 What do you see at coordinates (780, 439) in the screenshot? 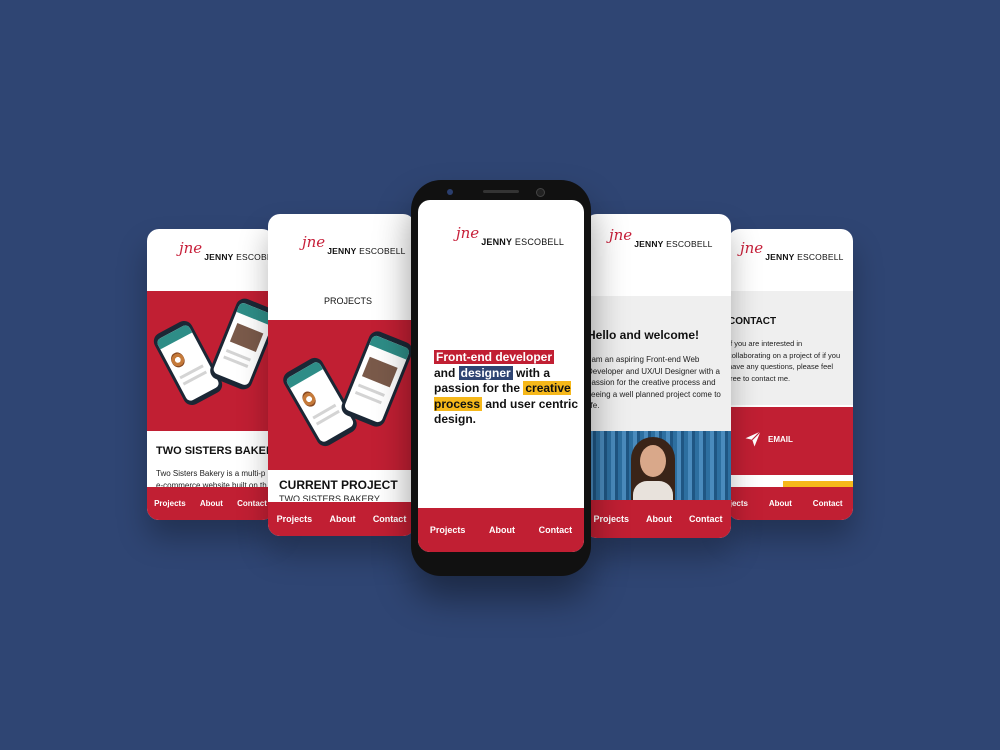
I see `email-label: EMAIL` at bounding box center [780, 439].